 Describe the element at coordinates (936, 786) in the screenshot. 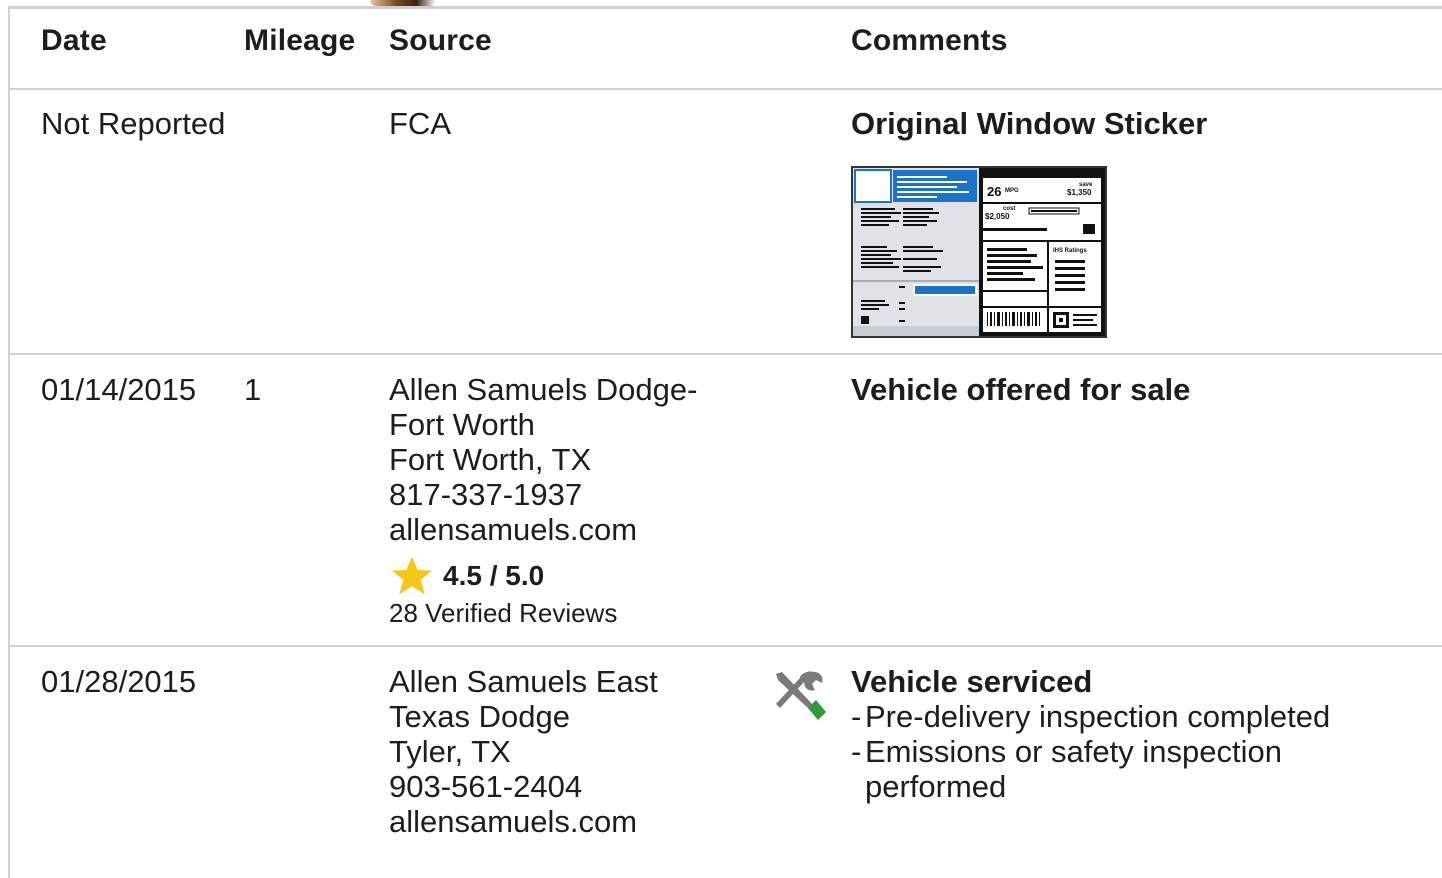

I see `comment-item-text: performed` at that location.